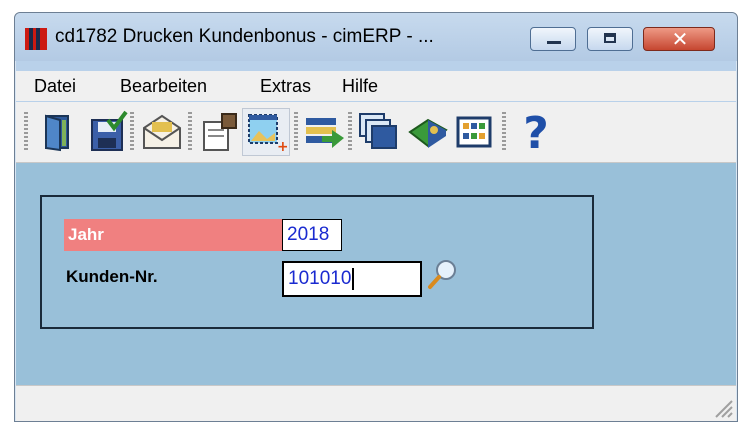 The image size is (747, 430). I want to click on help-icon: ?, so click(536, 133).